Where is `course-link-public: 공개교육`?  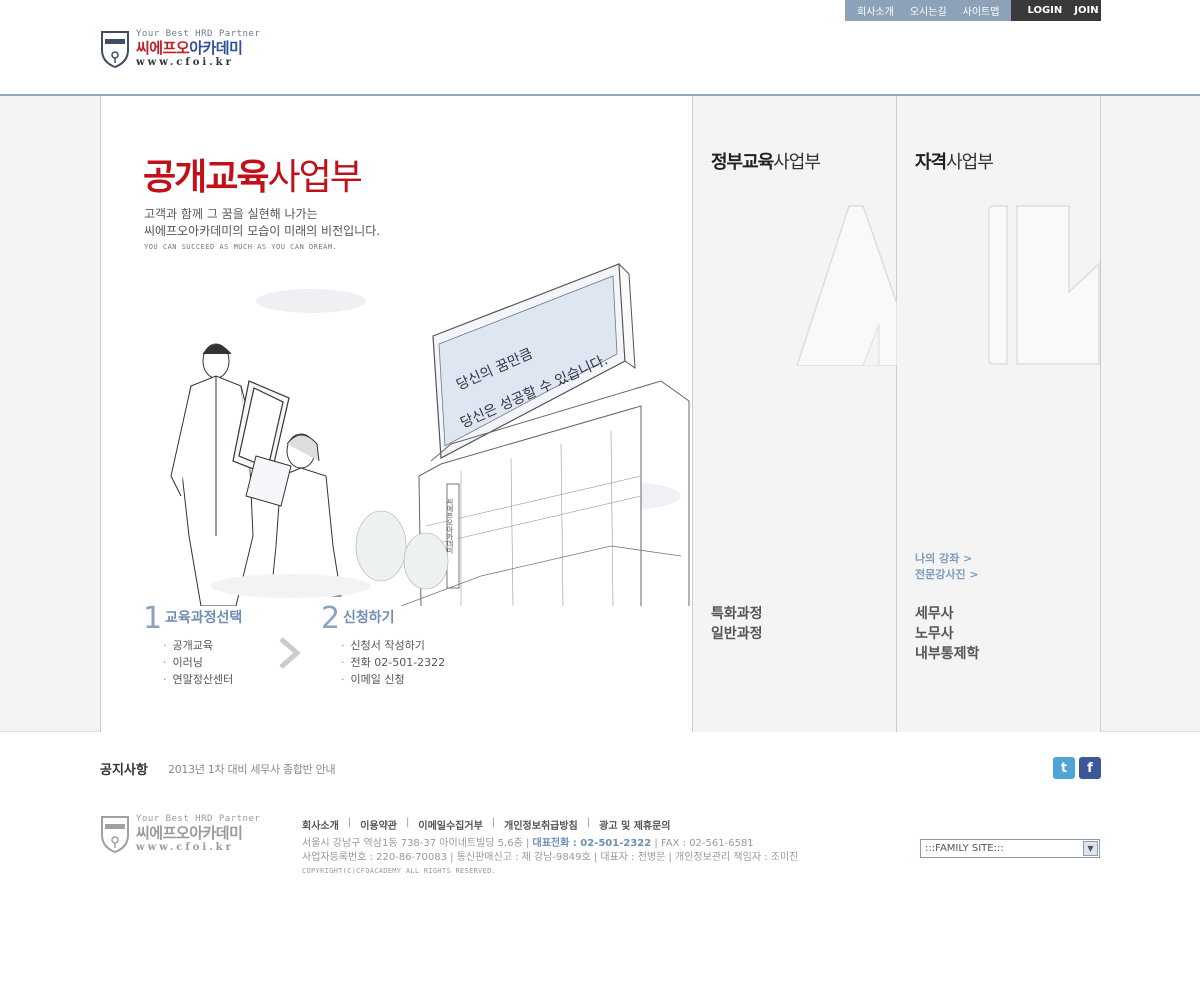 course-link-public: 공개교육 is located at coordinates (198, 645).